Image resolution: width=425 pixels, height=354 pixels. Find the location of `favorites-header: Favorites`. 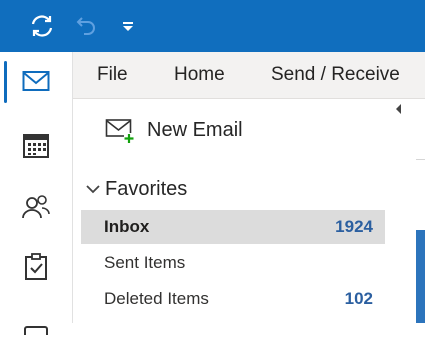

favorites-header: Favorites is located at coordinates (136, 189).